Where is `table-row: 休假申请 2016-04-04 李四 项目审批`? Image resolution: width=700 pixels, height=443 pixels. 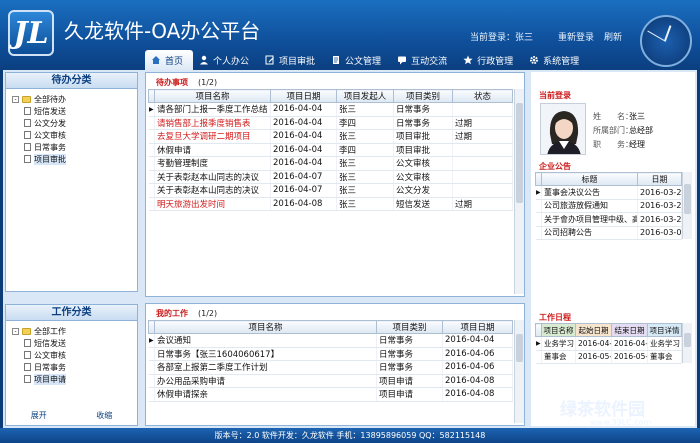
table-row: 休假申请 2016-04-04 李四 项目审批 is located at coordinates (330, 150).